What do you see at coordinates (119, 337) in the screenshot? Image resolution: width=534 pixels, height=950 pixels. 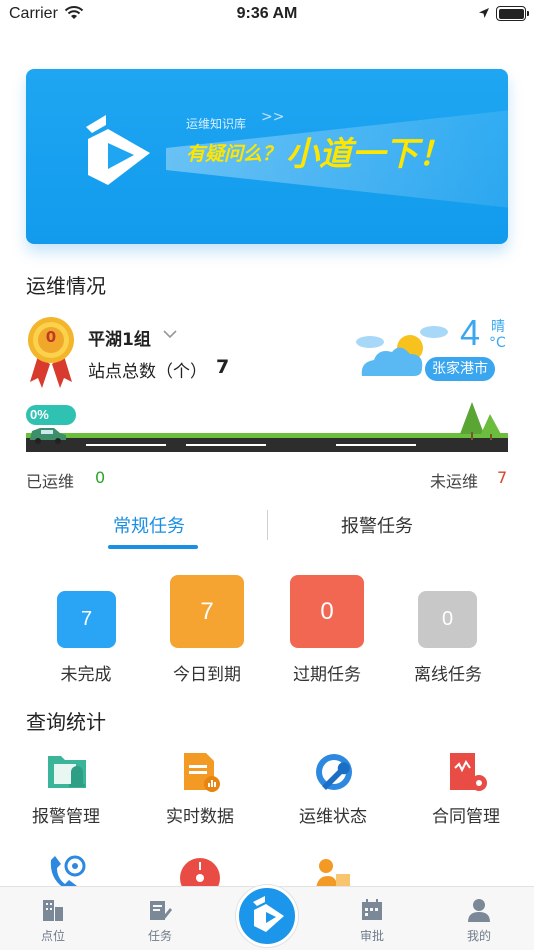 I see `team-name: 平湖1组` at bounding box center [119, 337].